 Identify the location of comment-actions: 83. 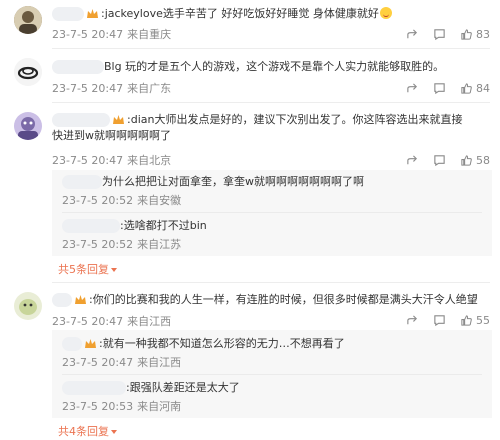
(448, 34).